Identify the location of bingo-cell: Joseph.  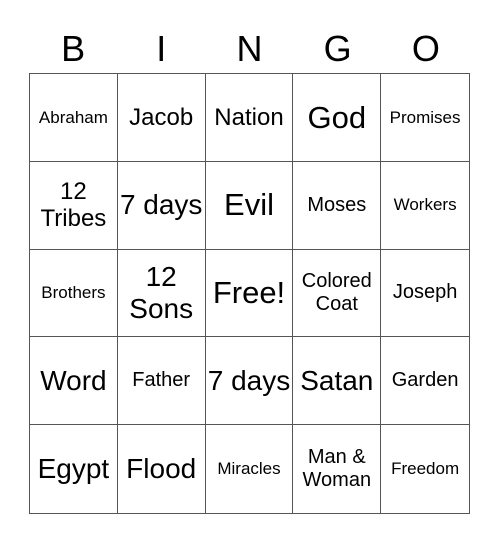
(425, 294).